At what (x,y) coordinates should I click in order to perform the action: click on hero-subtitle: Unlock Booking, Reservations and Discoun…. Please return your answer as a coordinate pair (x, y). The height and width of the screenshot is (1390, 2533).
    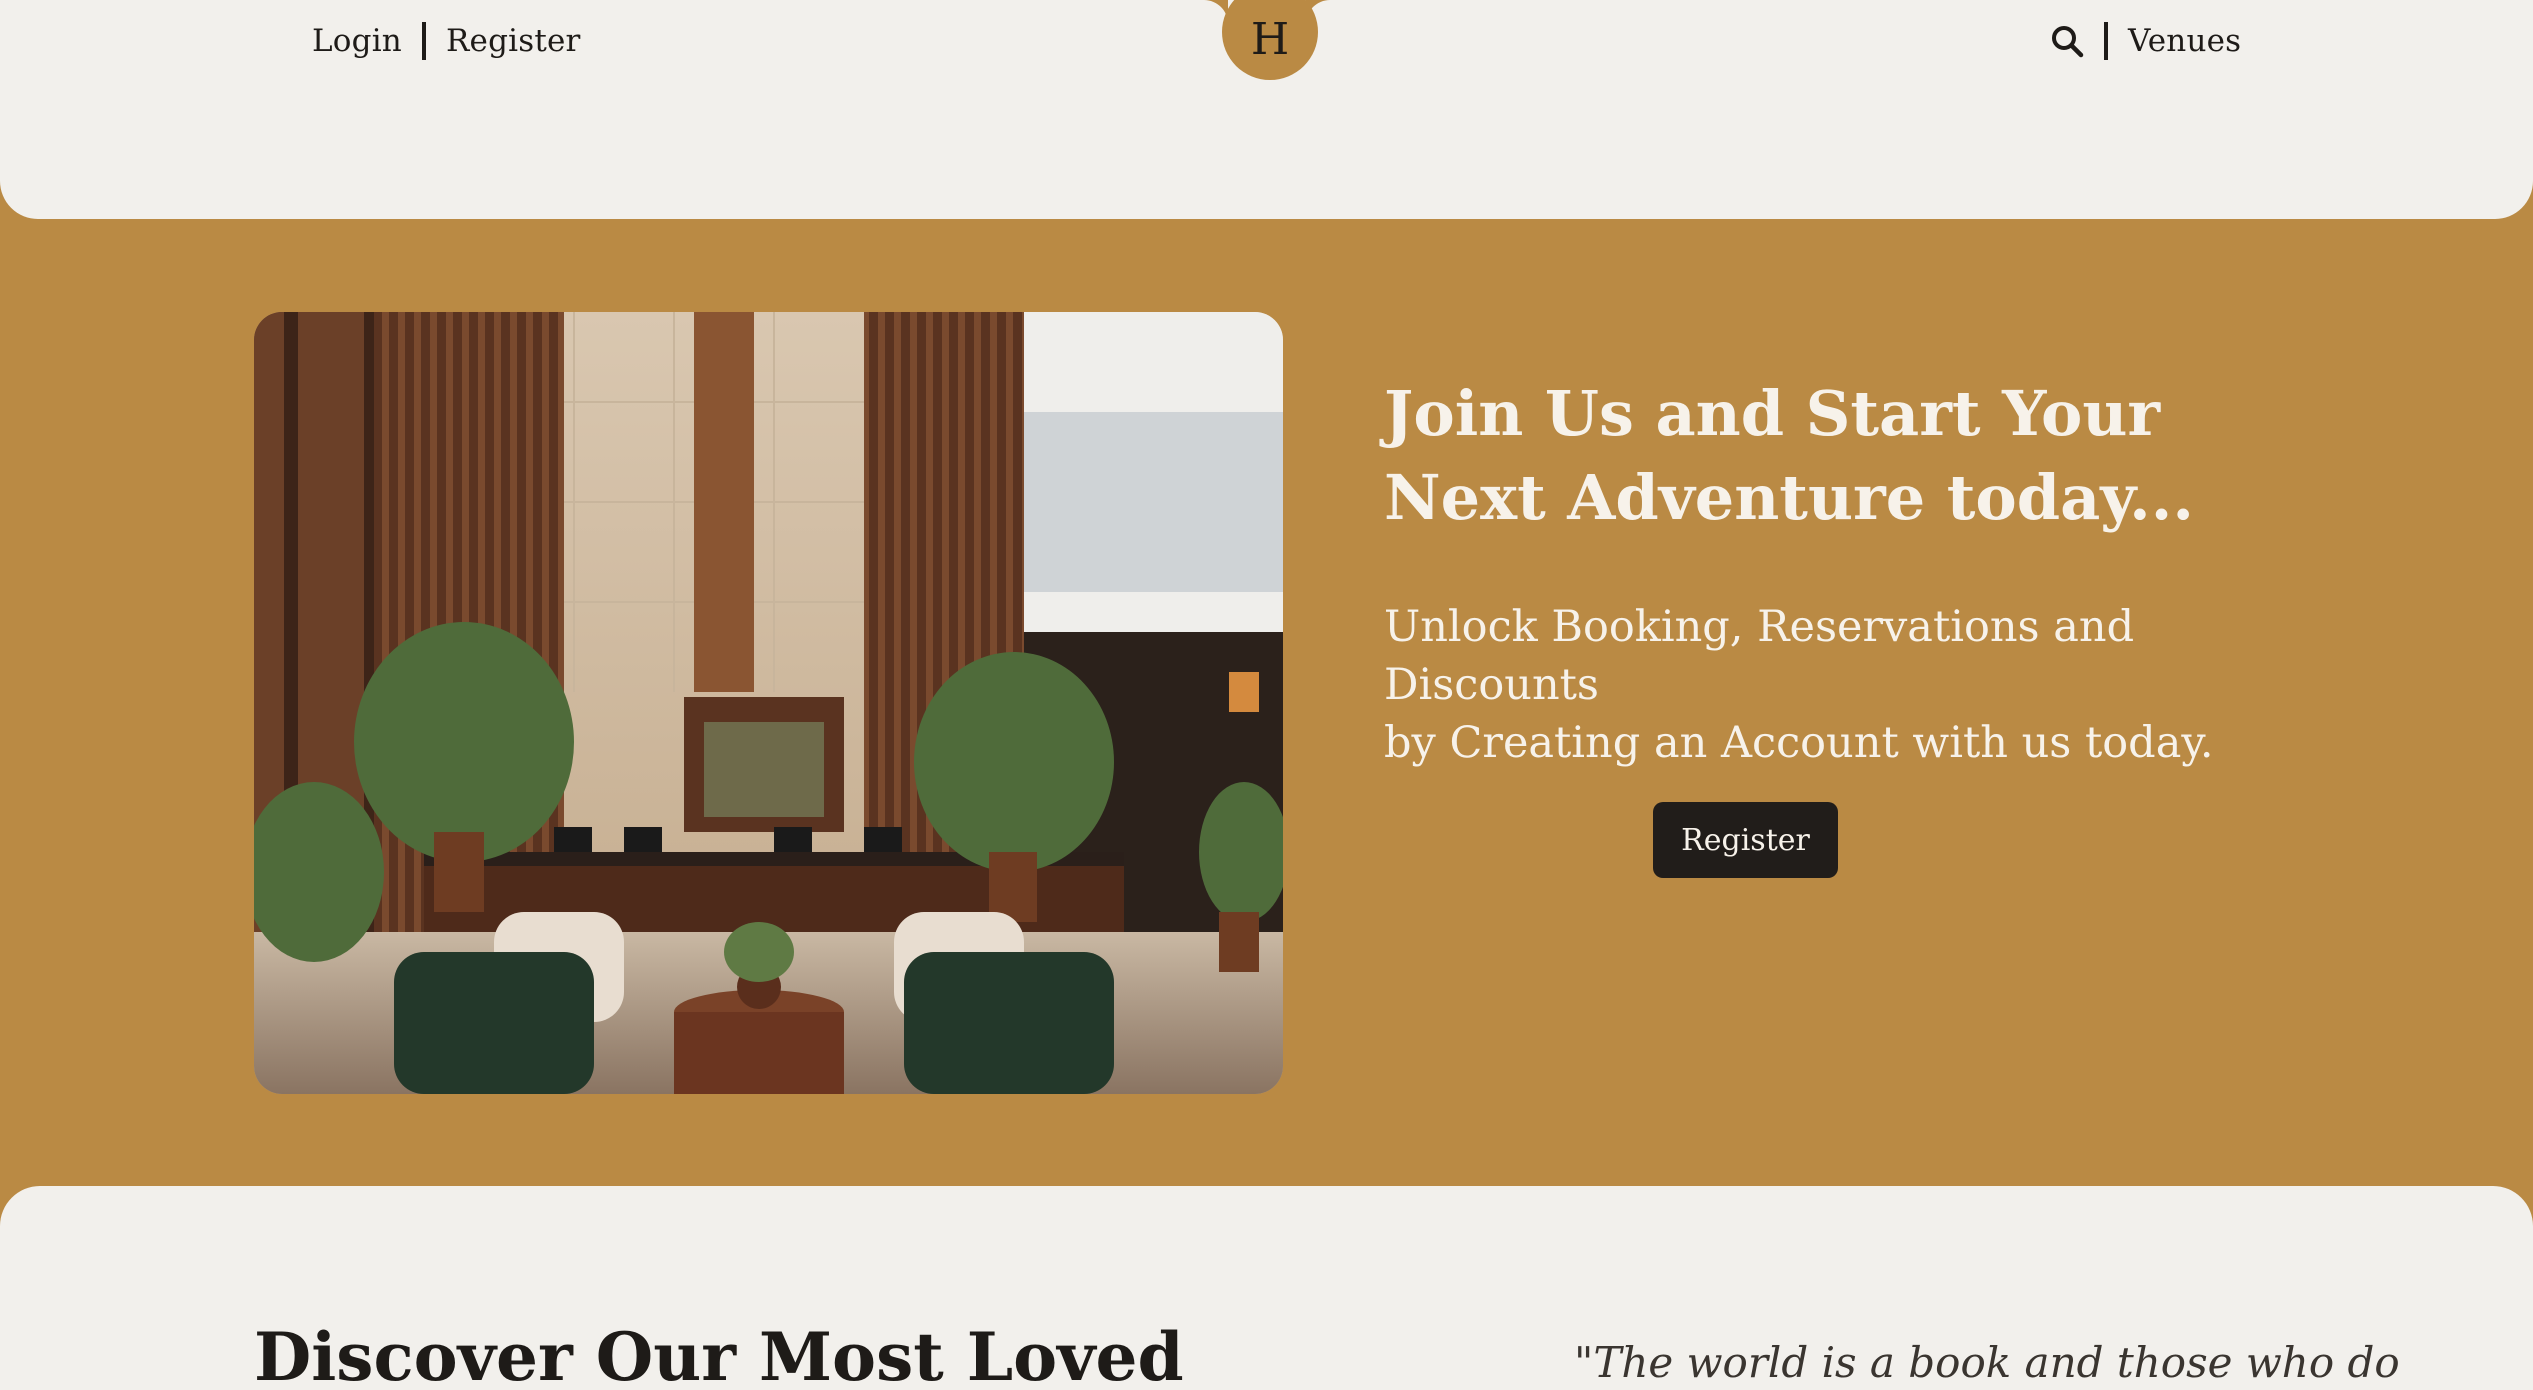
    Looking at the image, I should click on (1834, 685).